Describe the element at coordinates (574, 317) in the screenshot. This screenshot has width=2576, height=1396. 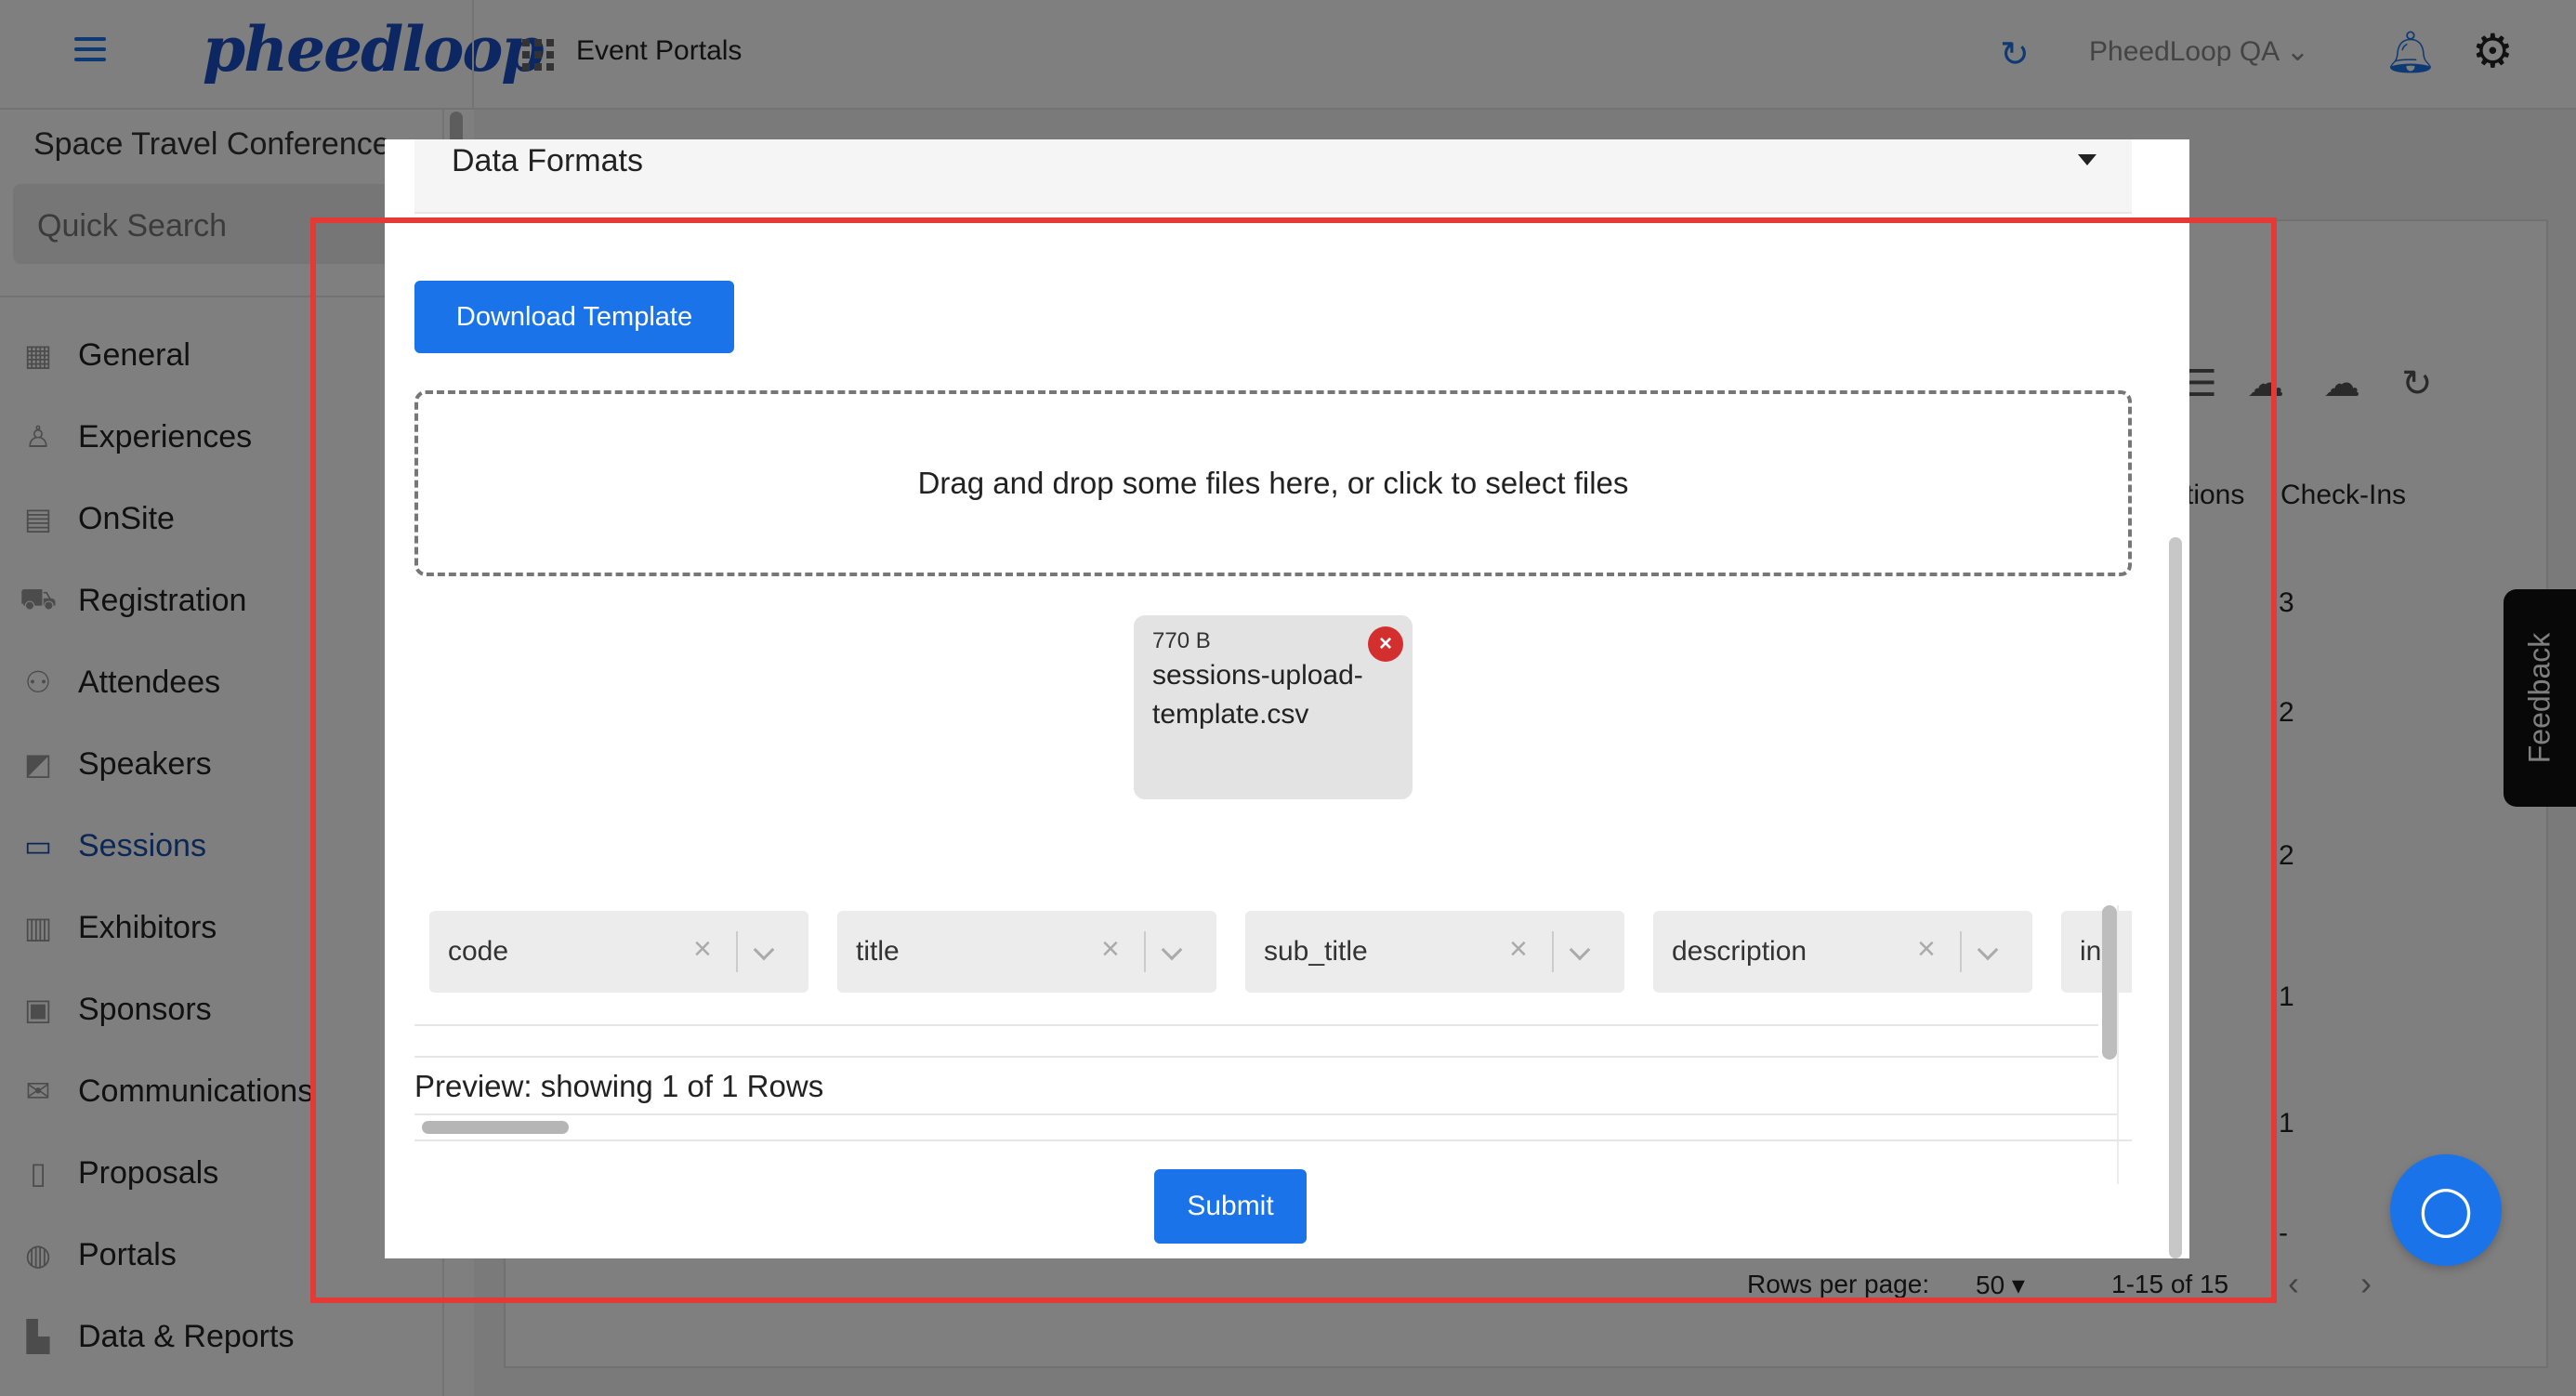
I see `download-template-button: Download Template` at that location.